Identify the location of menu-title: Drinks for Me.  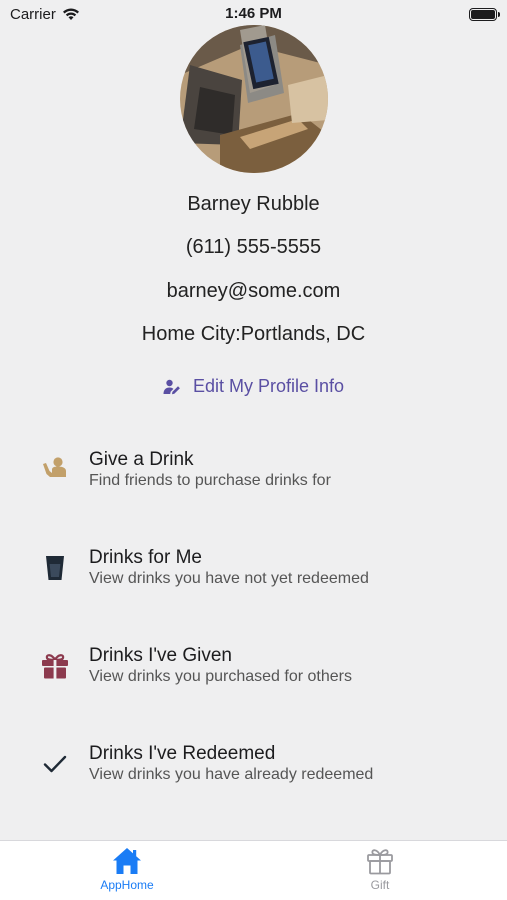
(145, 557).